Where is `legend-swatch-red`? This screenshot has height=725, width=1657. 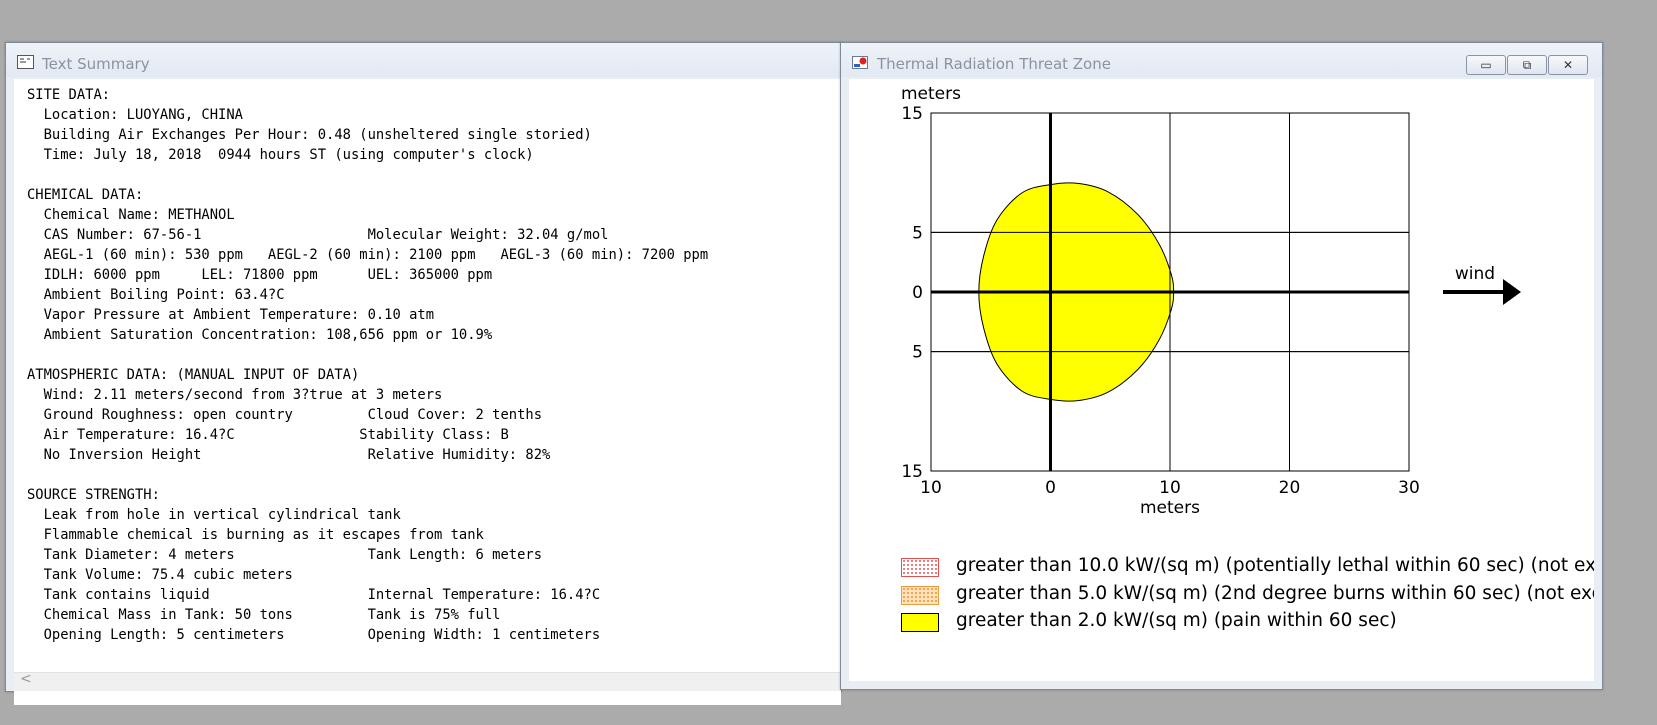 legend-swatch-red is located at coordinates (920, 567).